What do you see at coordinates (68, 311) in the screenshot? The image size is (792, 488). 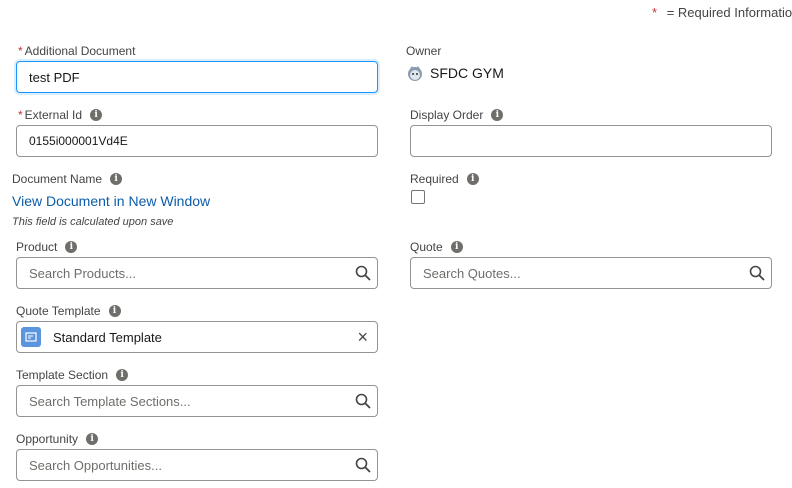 I see `quote-template-label: Quote Template i` at bounding box center [68, 311].